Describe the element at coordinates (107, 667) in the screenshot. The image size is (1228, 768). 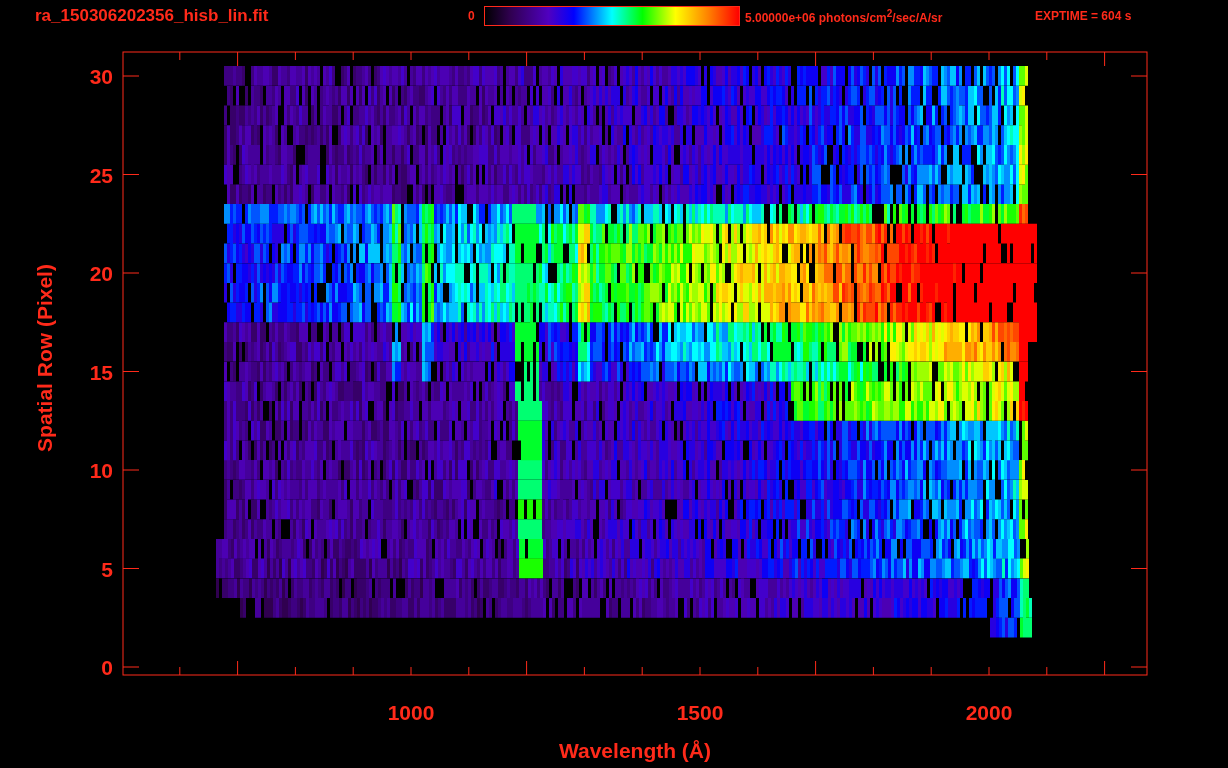
I see `y-tick-label: 0` at that location.